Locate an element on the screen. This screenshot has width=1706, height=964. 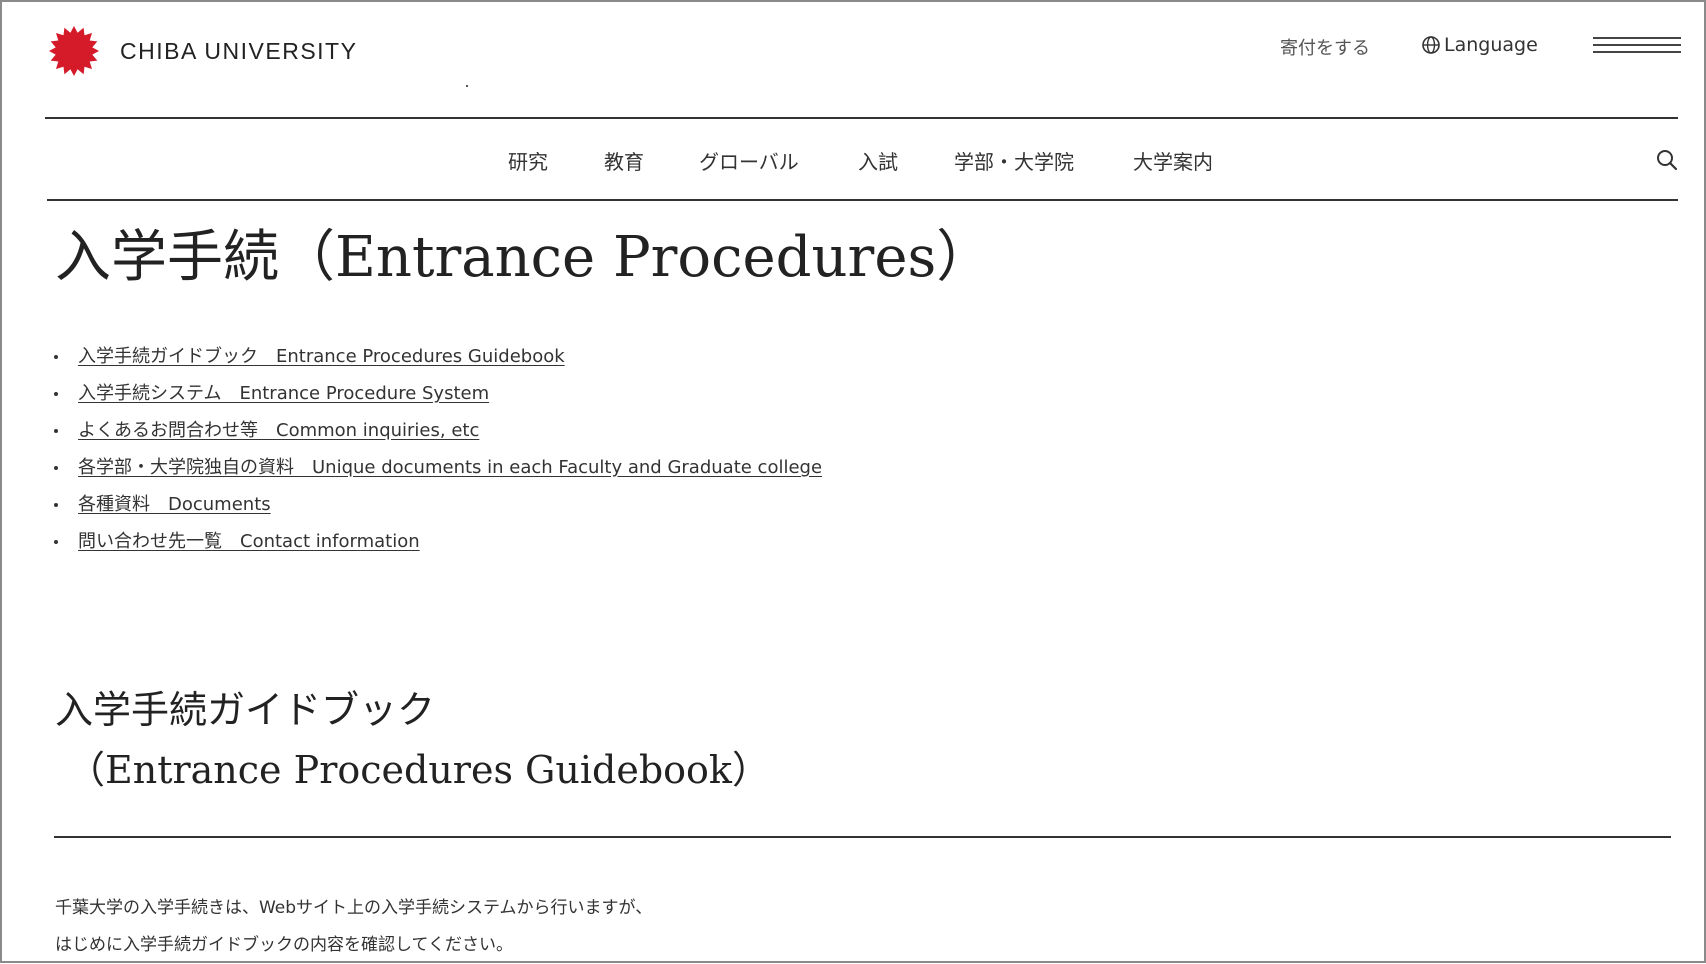
page-title: 入学手続（Entrance Procedures） is located at coordinates (524, 257).